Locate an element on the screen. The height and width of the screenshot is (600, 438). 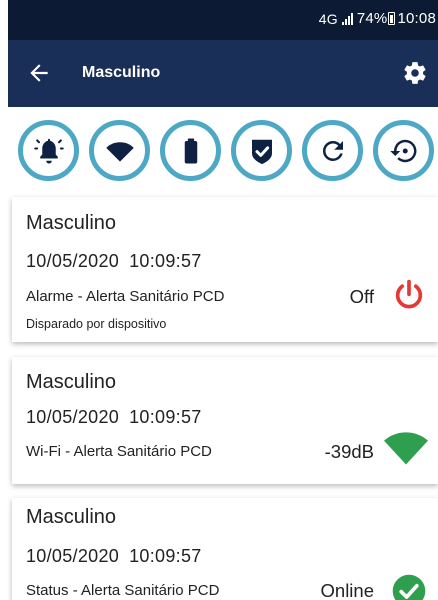
refresh-icon is located at coordinates (332, 150).